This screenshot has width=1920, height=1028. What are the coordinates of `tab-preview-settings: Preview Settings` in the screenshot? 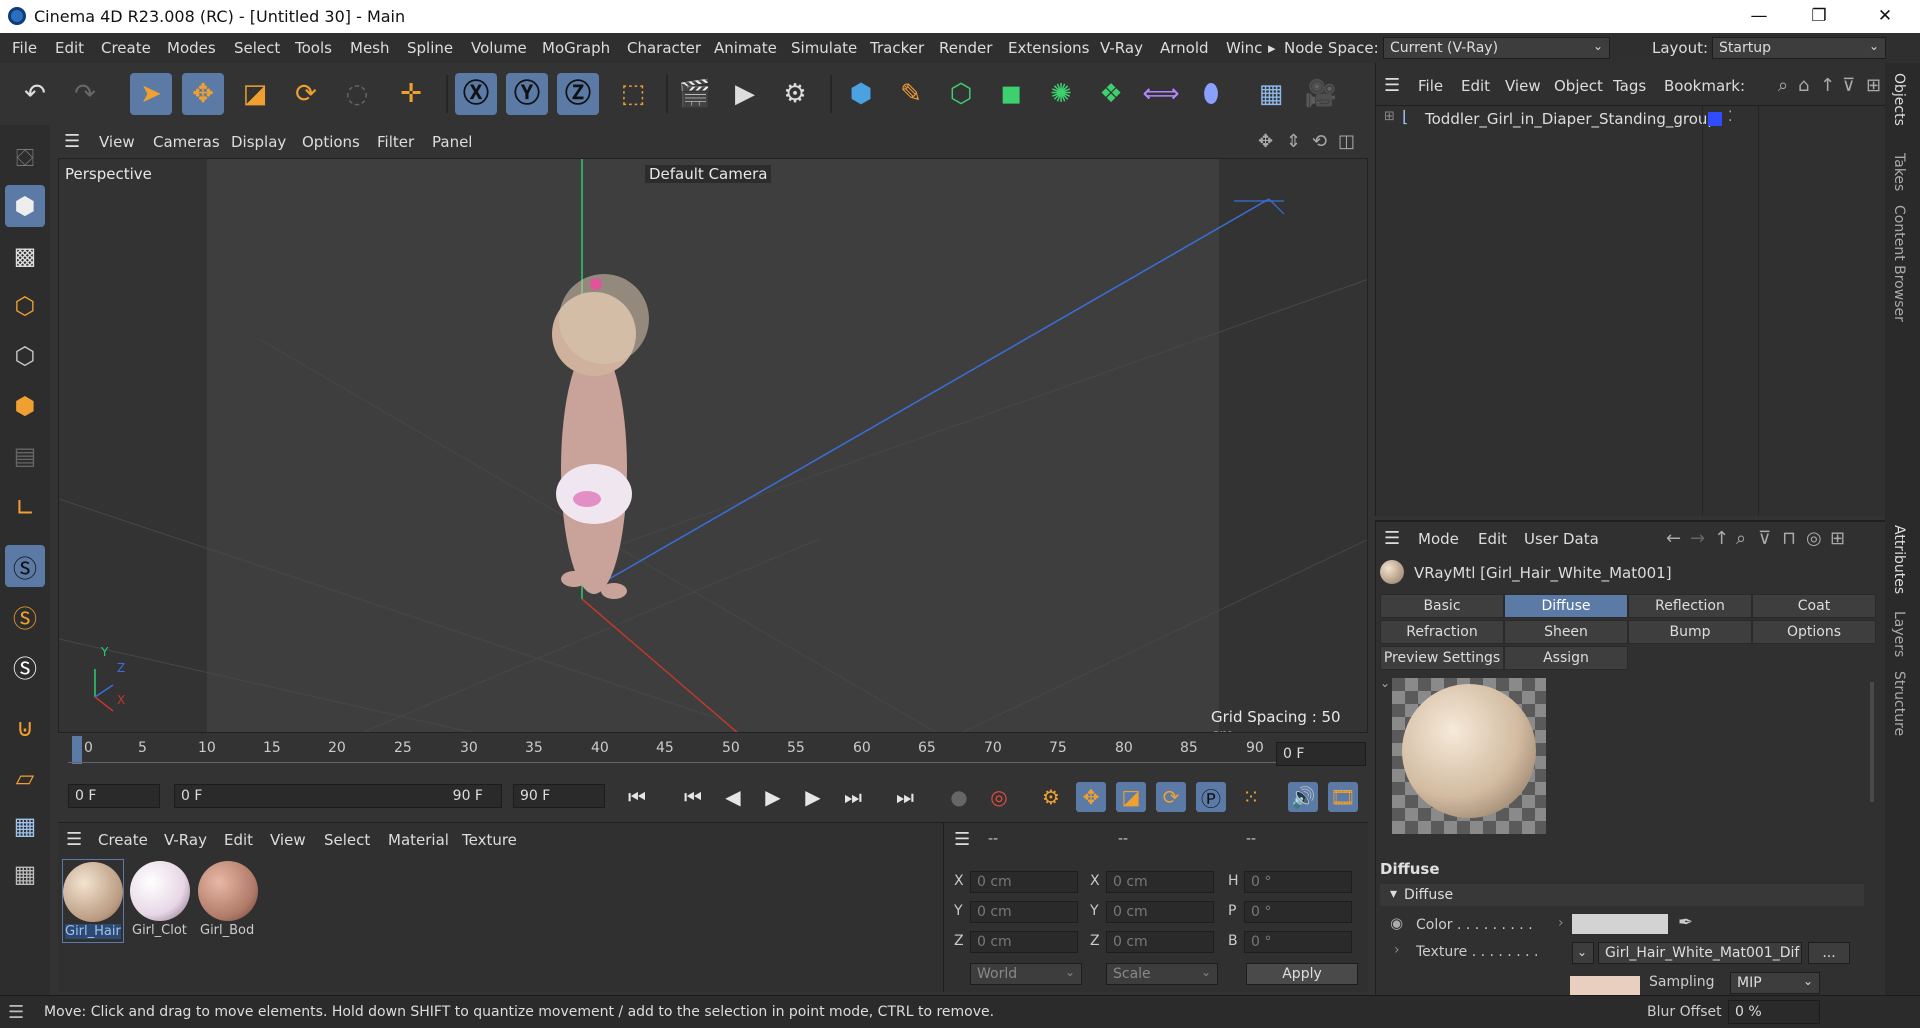 It's located at (1442, 658).